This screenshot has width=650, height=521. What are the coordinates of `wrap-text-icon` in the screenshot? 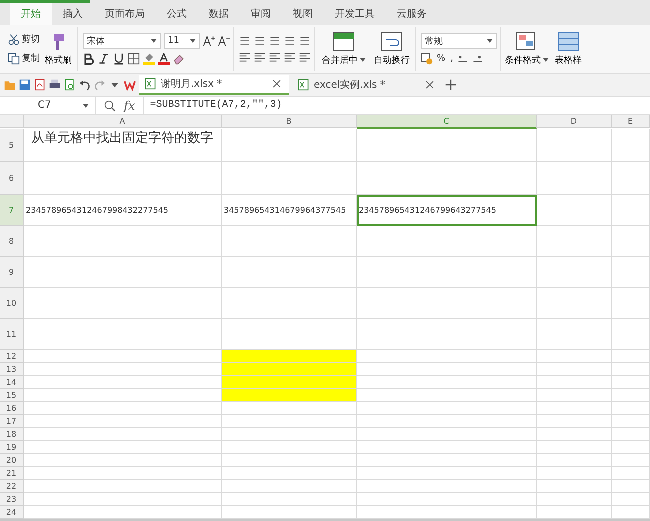 It's located at (392, 42).